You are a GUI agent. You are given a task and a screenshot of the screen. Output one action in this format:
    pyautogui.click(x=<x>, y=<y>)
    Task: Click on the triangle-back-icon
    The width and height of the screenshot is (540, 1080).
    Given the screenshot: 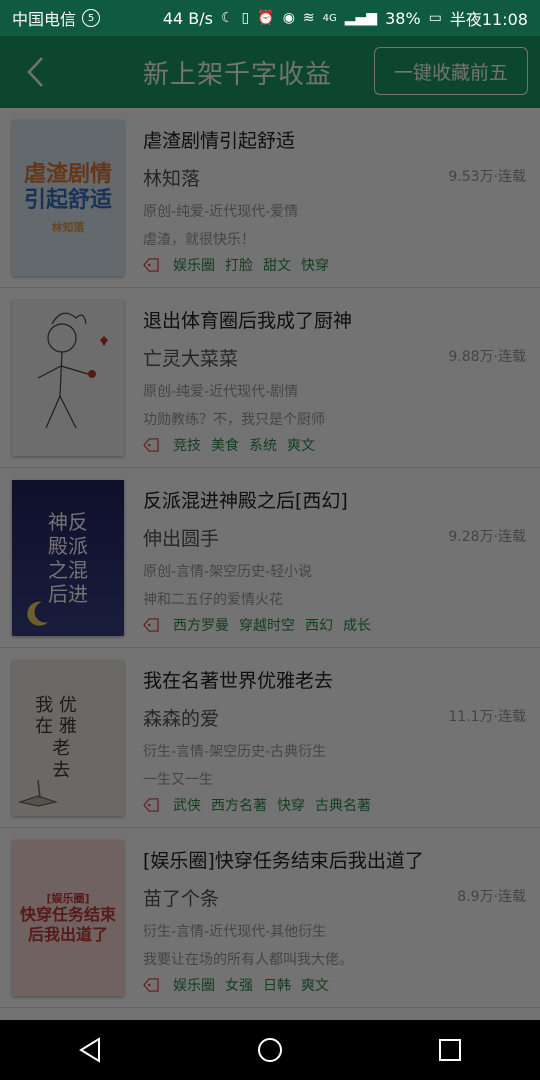 What is the action you would take?
    pyautogui.click(x=89, y=1050)
    